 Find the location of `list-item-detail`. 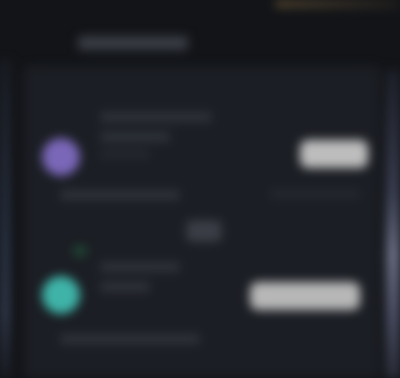

list-item-detail is located at coordinates (315, 194).